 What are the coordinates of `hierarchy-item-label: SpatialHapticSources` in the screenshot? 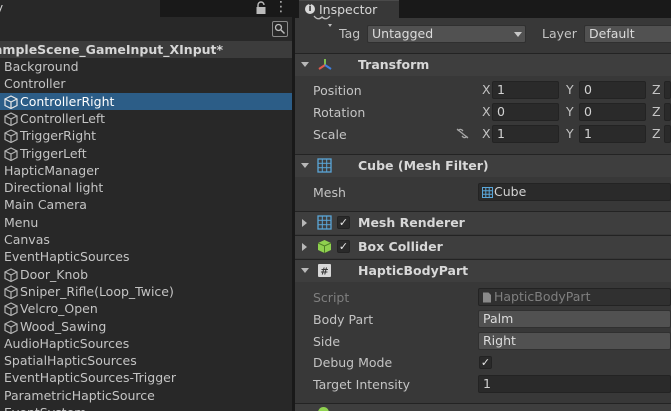 It's located at (70, 361).